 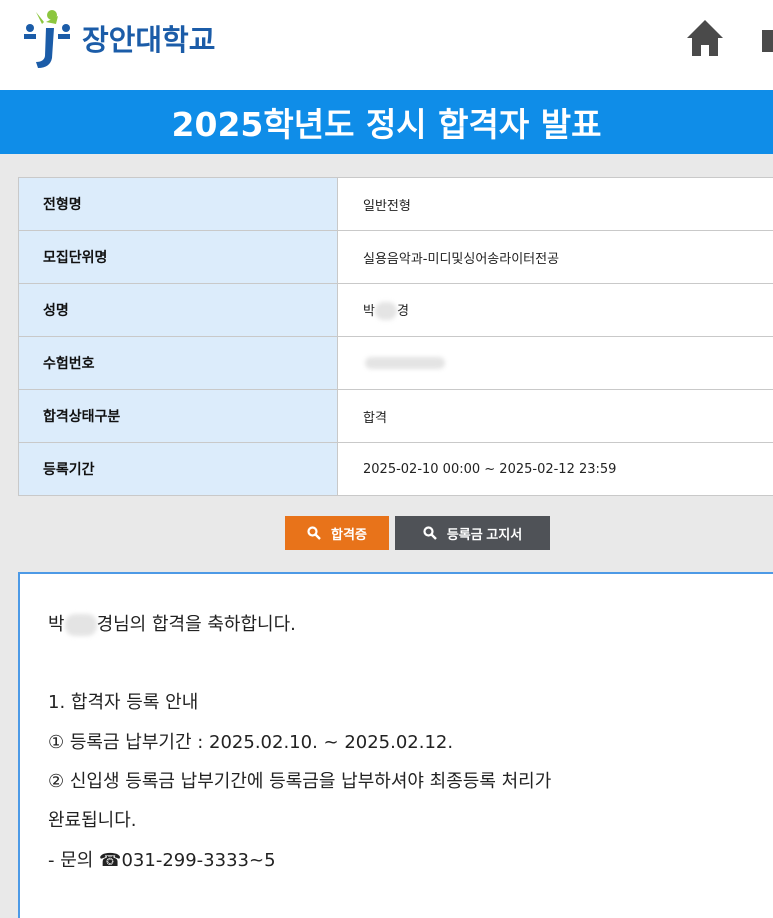 I want to click on pass-status: 합격, so click(x=555, y=416).